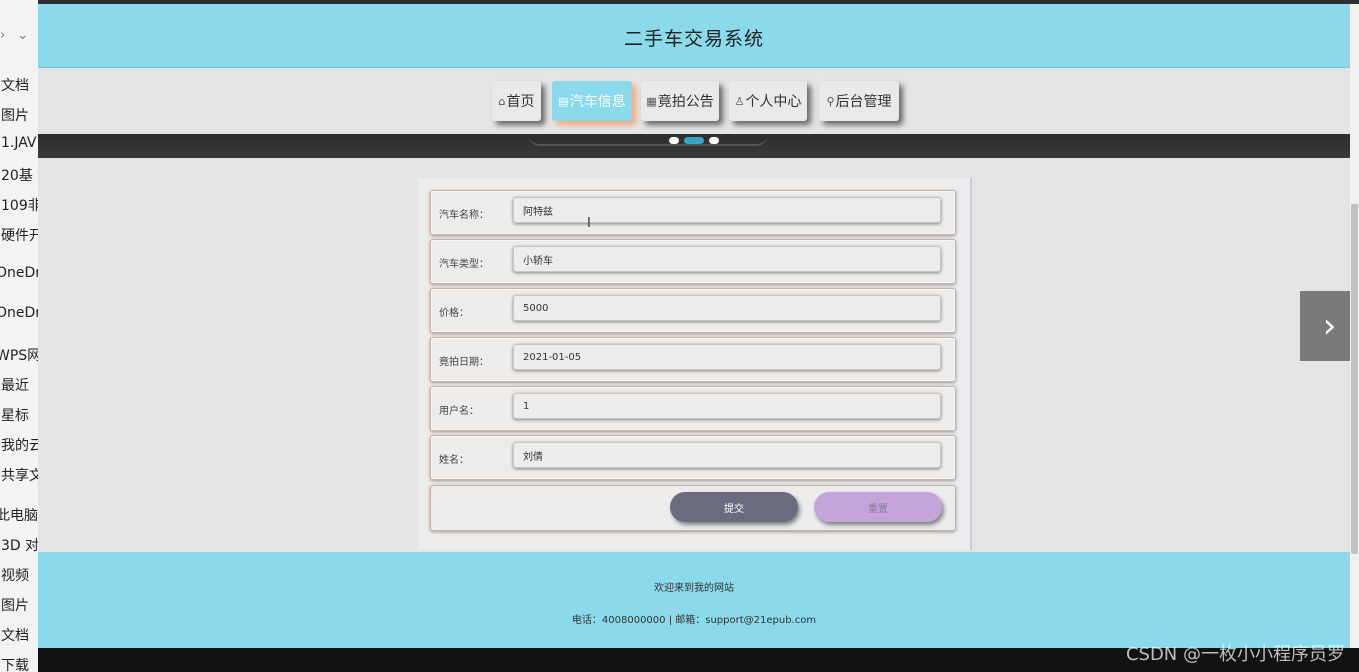 This screenshot has width=1359, height=672. I want to click on sidebar-item: 下载, so click(15, 663).